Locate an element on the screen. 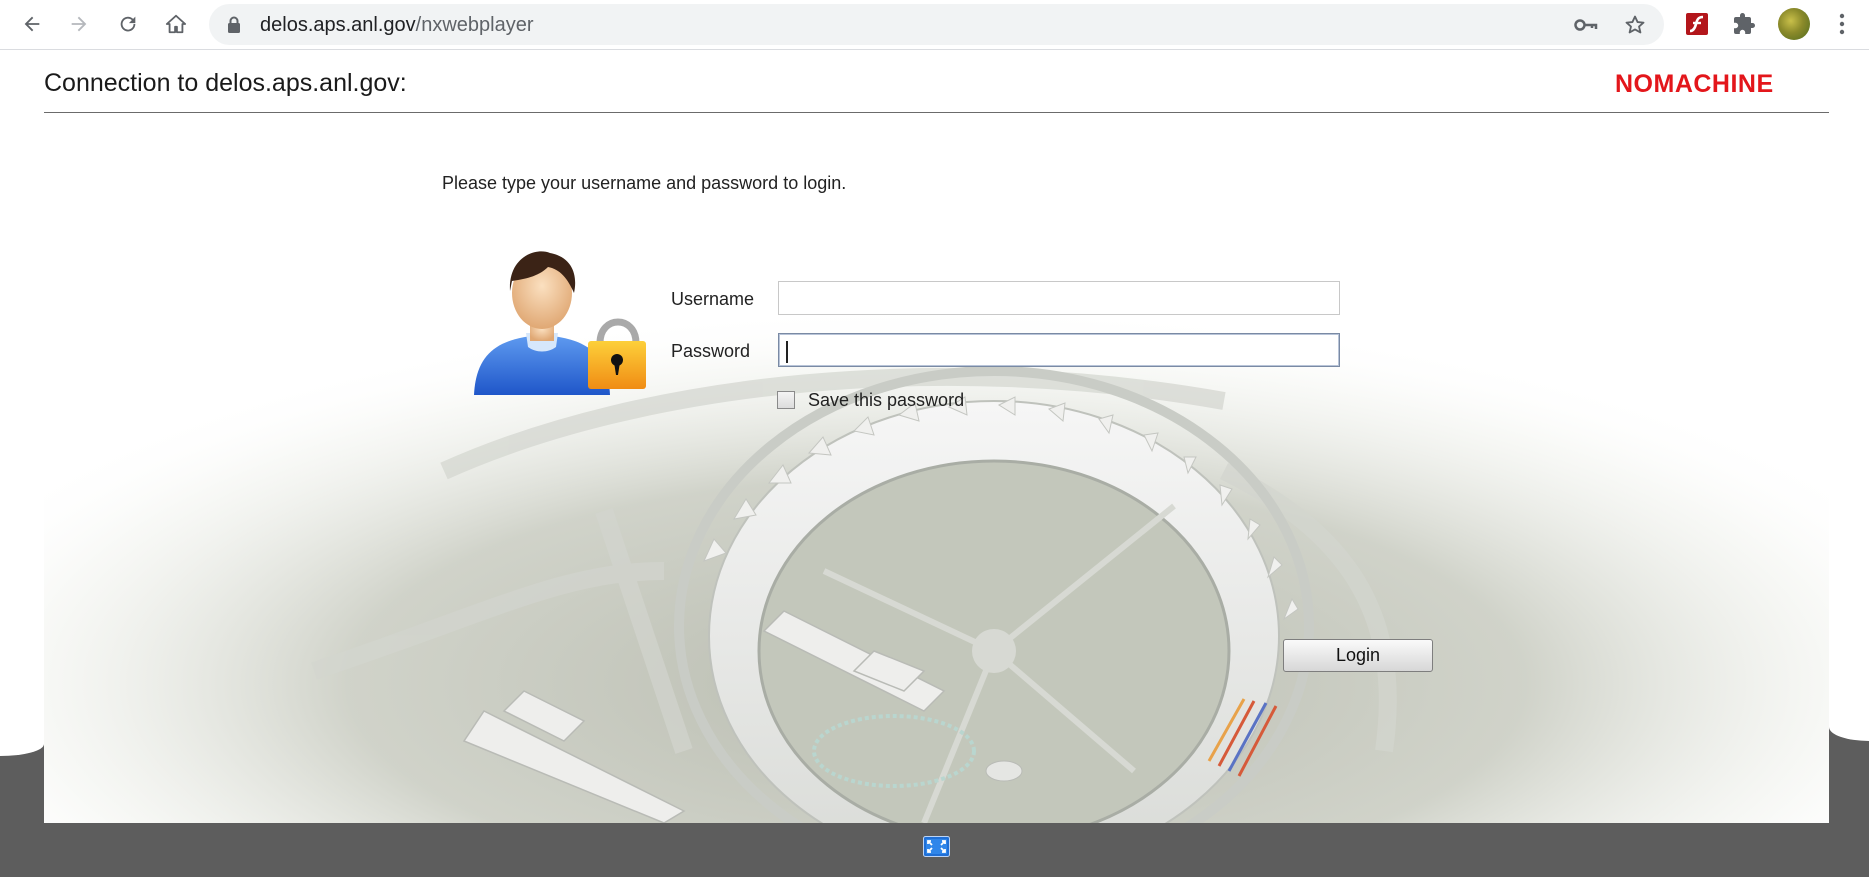 The width and height of the screenshot is (1869, 877). url-text: delos.aps.anl.gov/nxwebplayer is located at coordinates (397, 25).